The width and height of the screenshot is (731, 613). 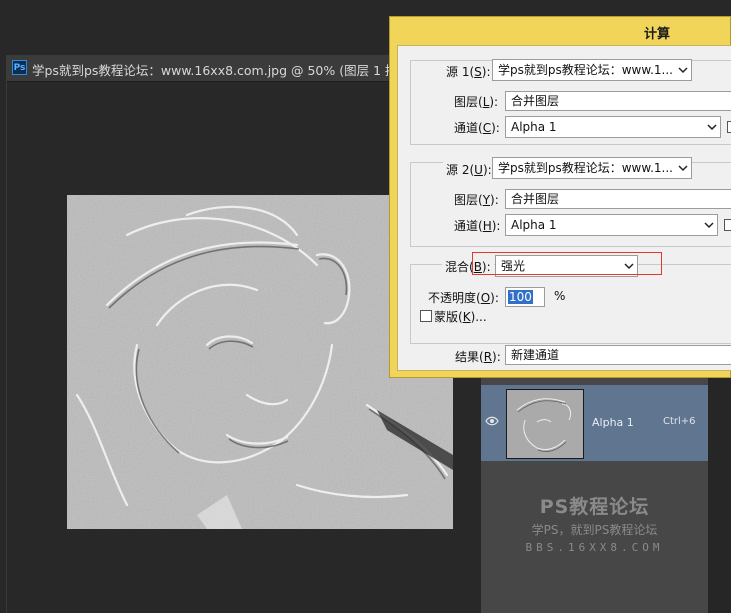 I want to click on source2-channel-select: Alpha 1, so click(x=611, y=225).